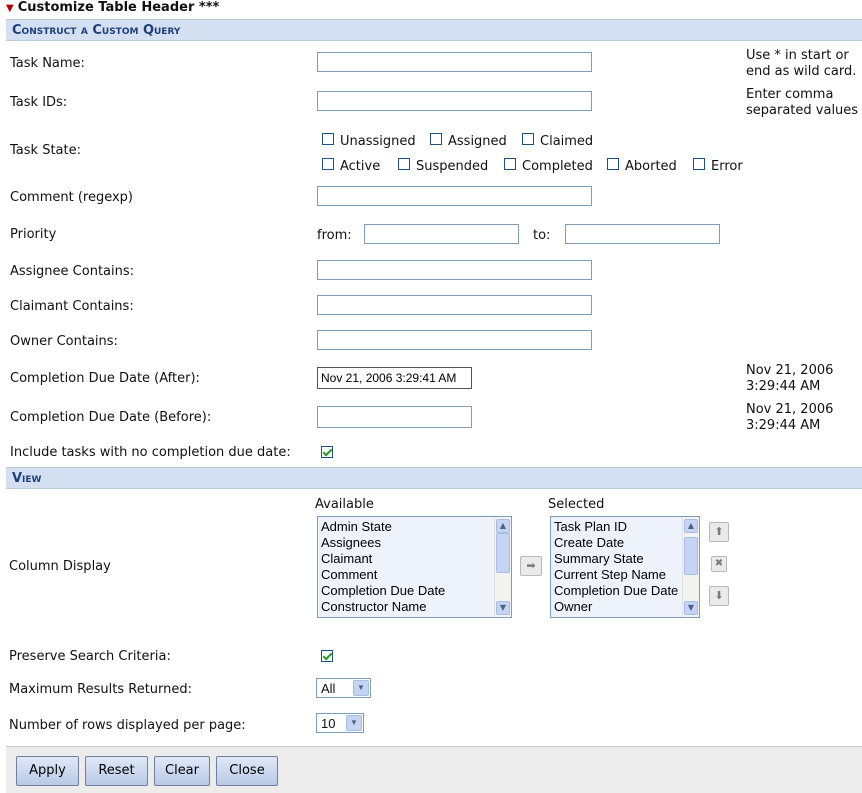 The width and height of the screenshot is (862, 793). Describe the element at coordinates (127, 725) in the screenshot. I see `rows-per-page-label: Number of rows displayed per page:` at that location.